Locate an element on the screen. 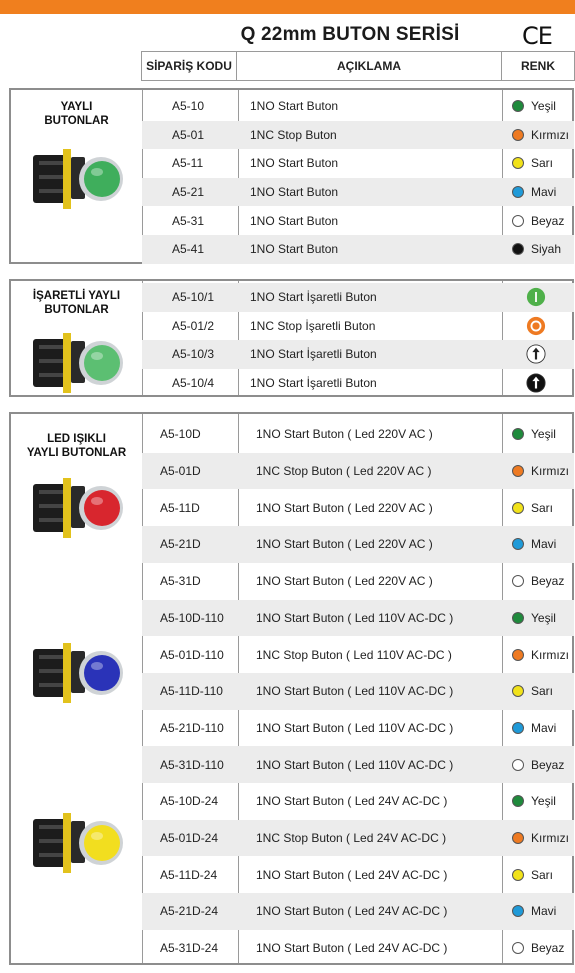 Image resolution: width=575 pixels, height=973 pixels. header-code: SİPARİŞ KODU is located at coordinates (189, 66).